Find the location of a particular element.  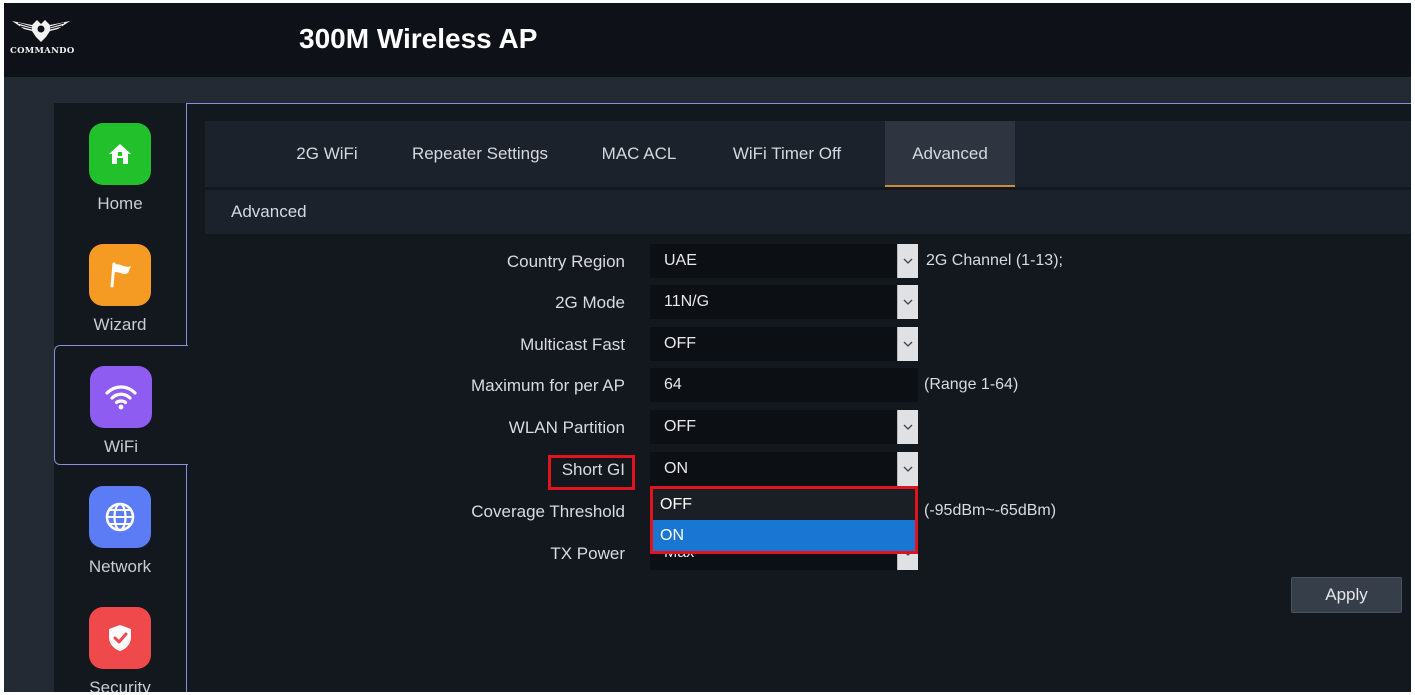

short-gi-dropdown: OFF ON is located at coordinates (784, 520).